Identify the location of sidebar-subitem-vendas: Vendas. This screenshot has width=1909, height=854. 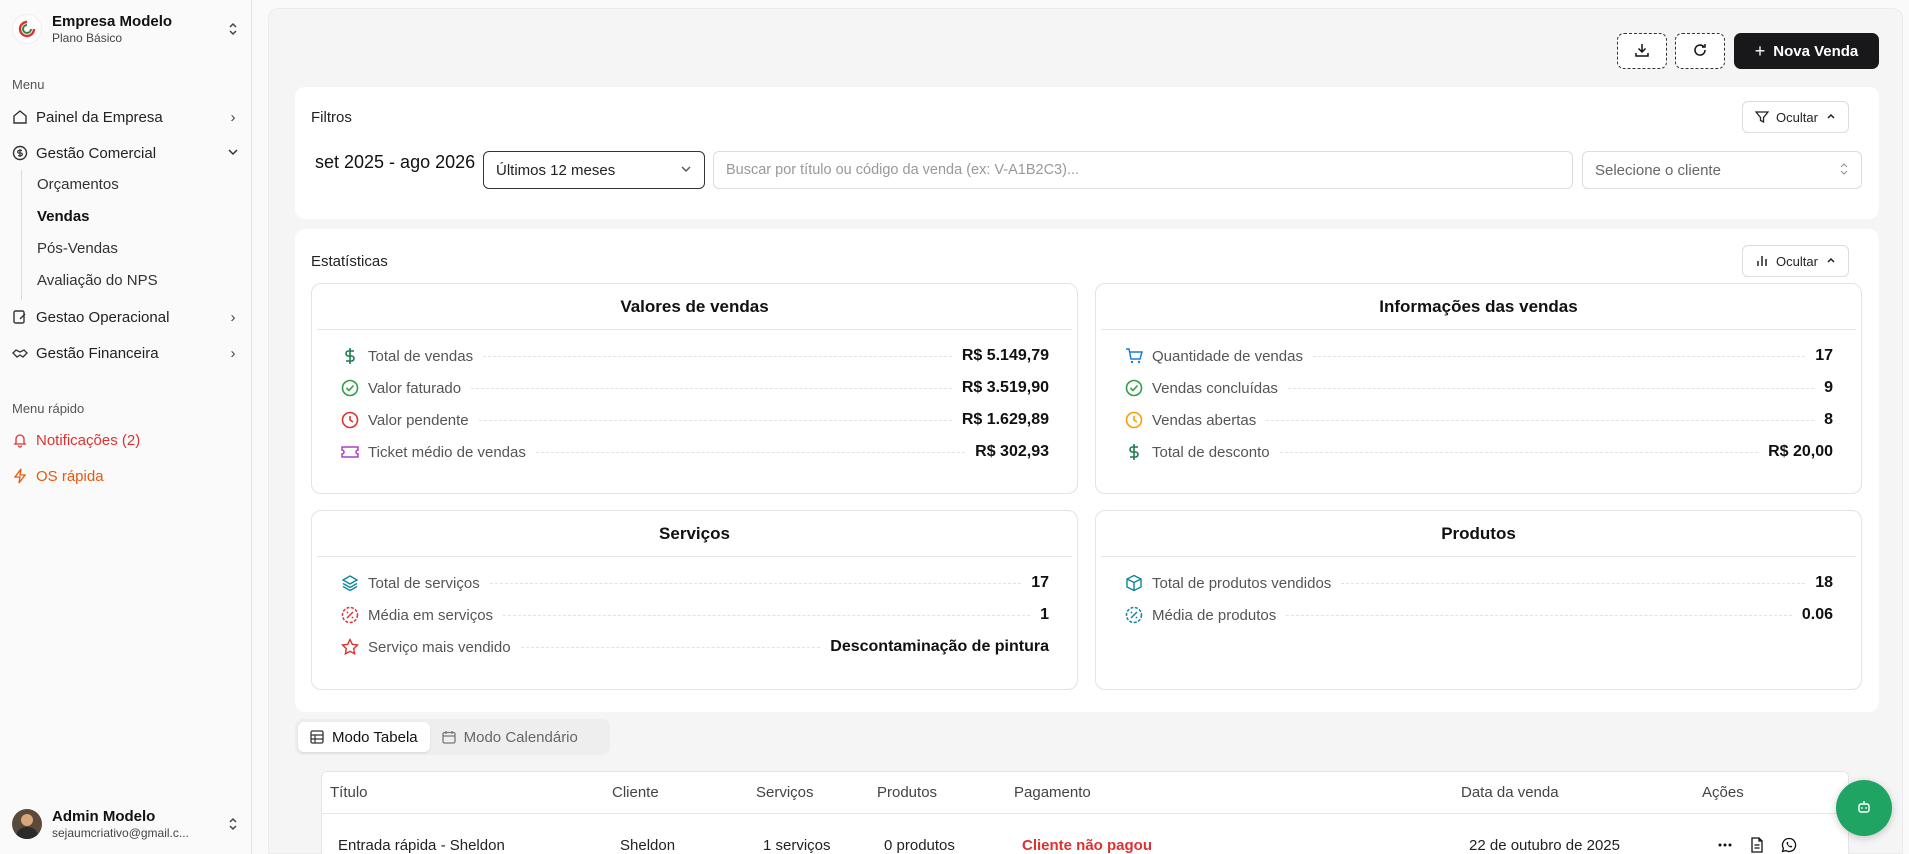
(63, 216).